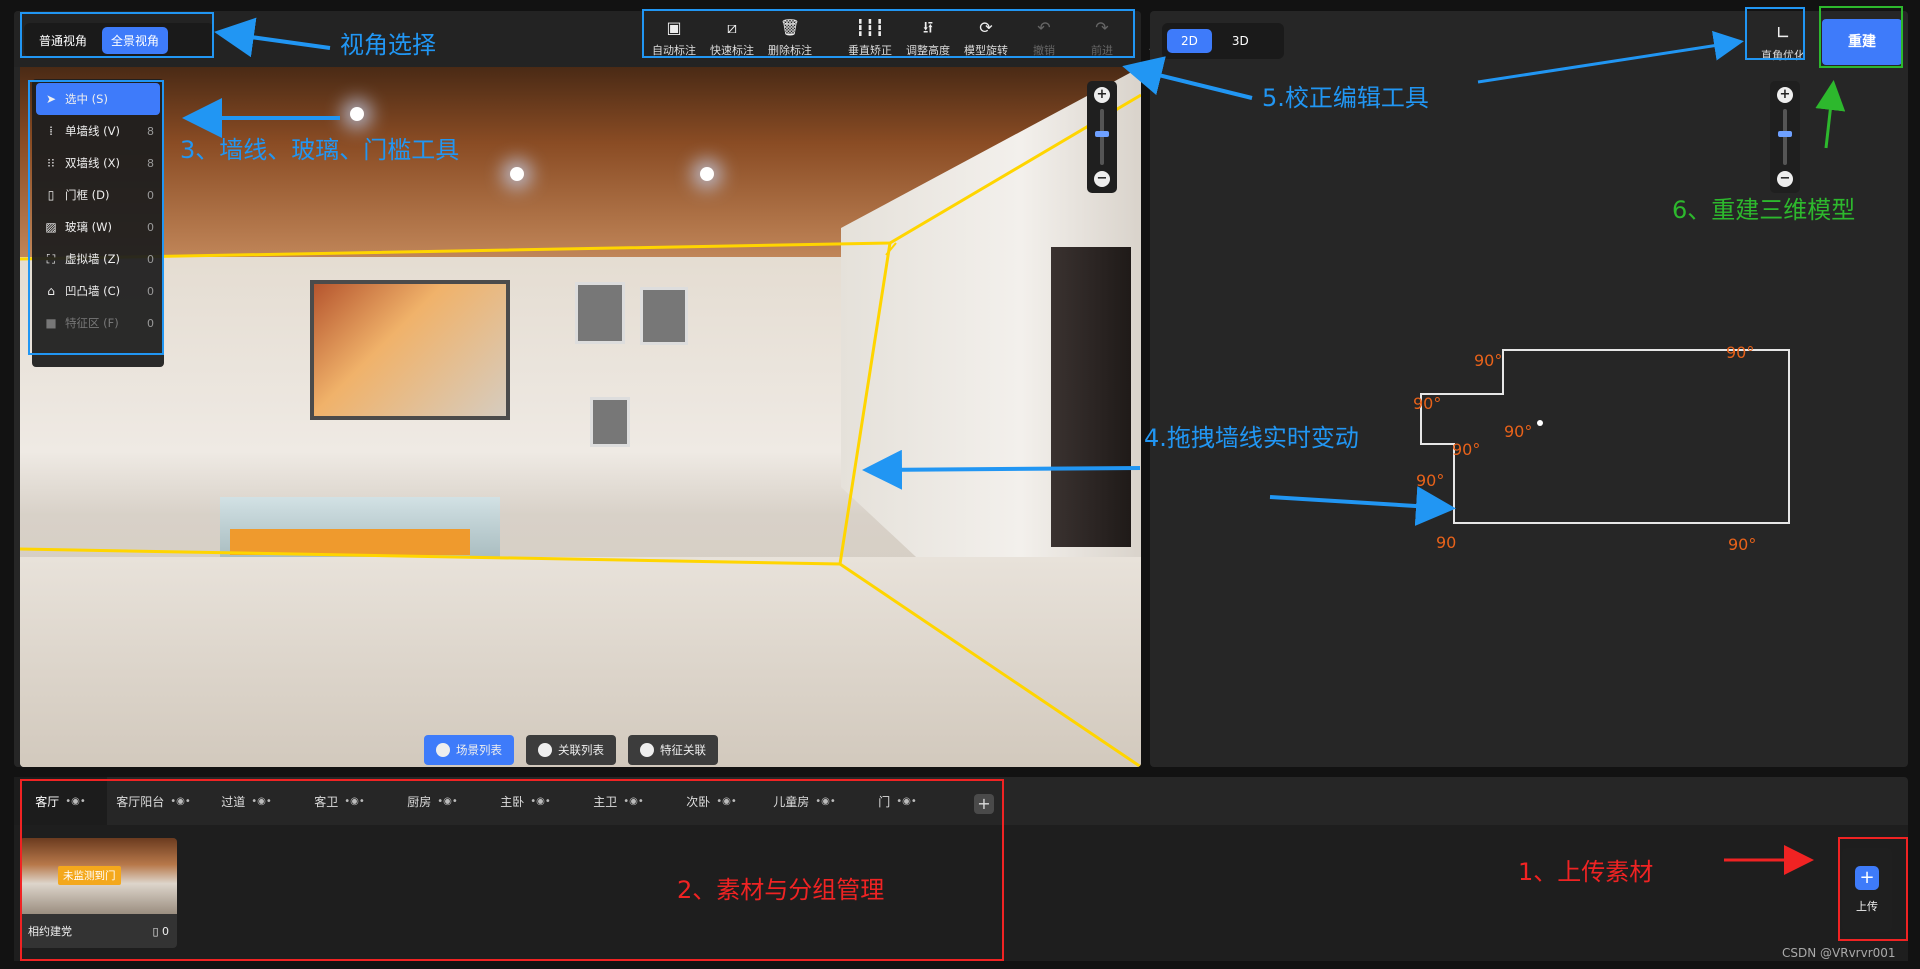  I want to click on rebuild-button: 重建, so click(1862, 42).